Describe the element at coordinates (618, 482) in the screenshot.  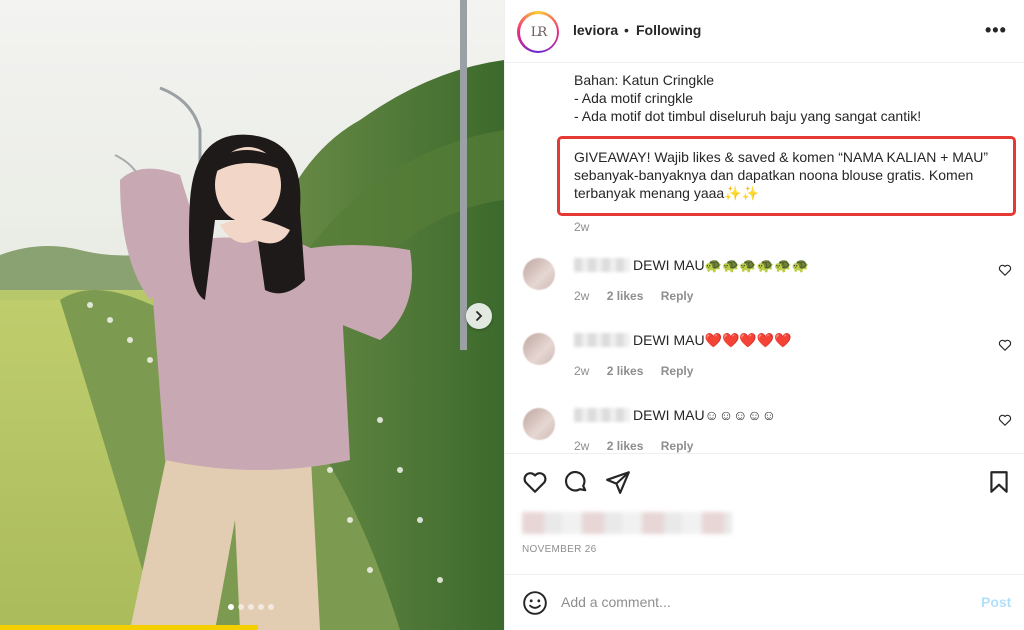
I see `paper-plane-icon` at that location.